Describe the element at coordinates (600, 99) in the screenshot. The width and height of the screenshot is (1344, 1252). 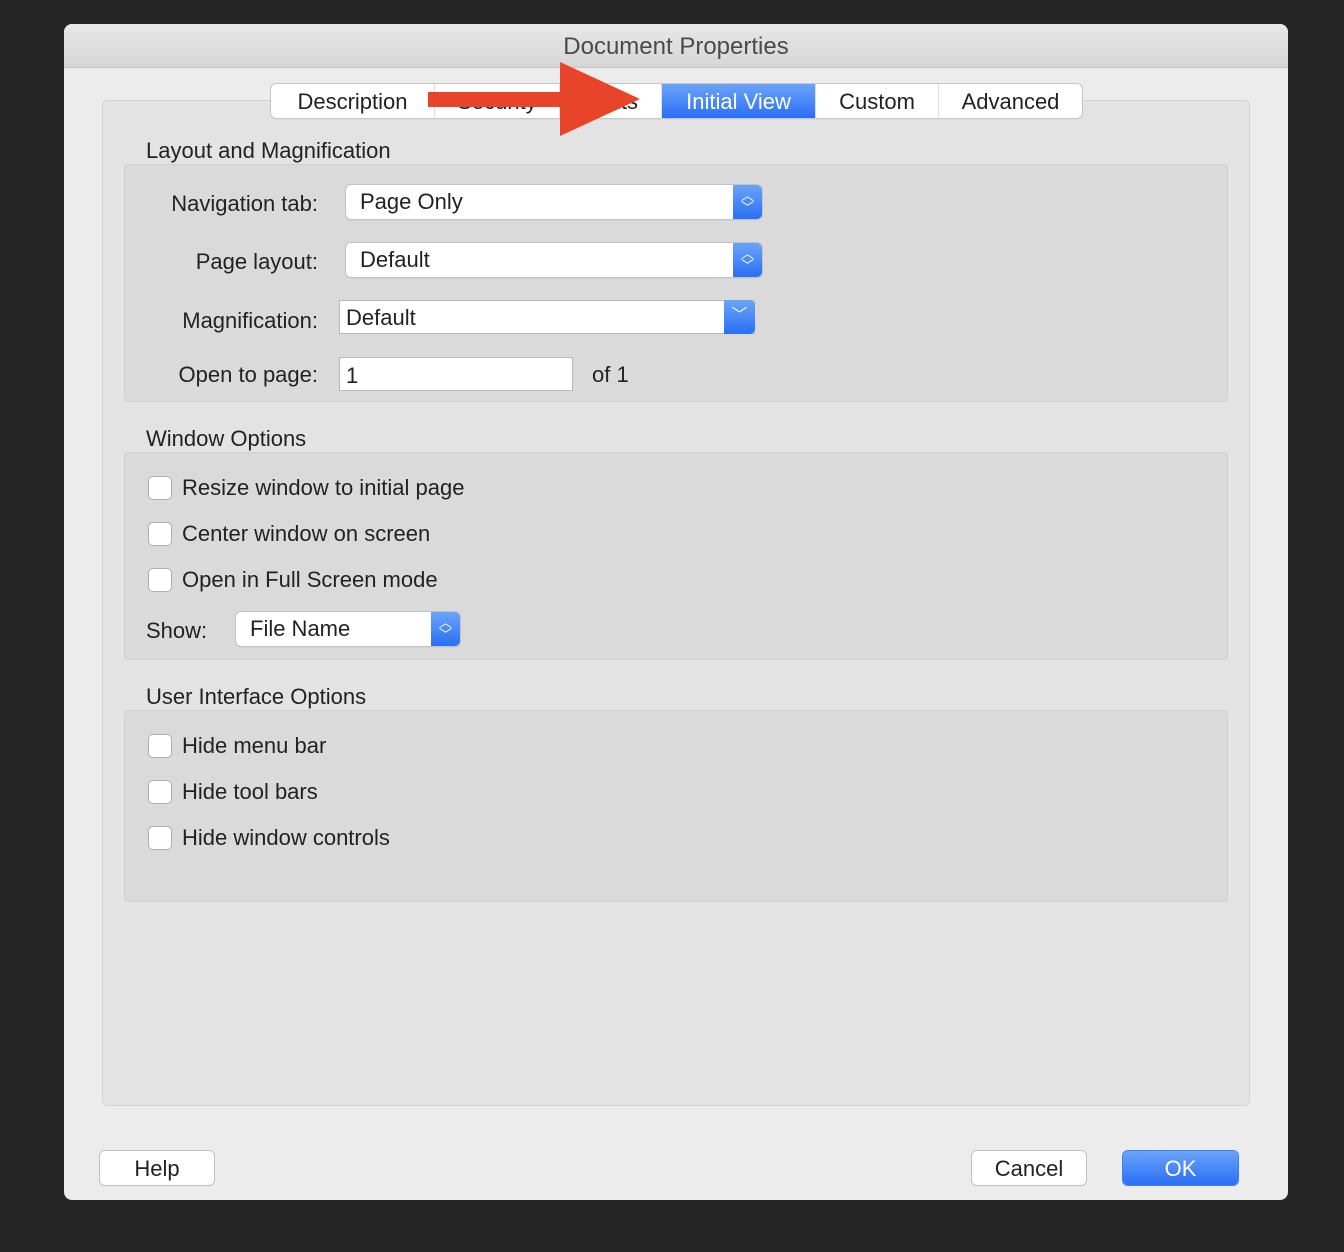
I see `arrow-head` at that location.